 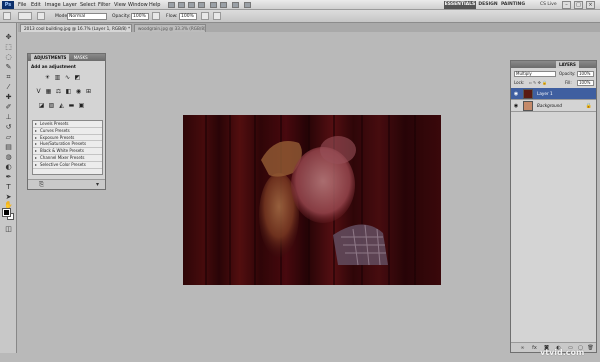 I want to click on tab-masks: MASKS, so click(x=81, y=57).